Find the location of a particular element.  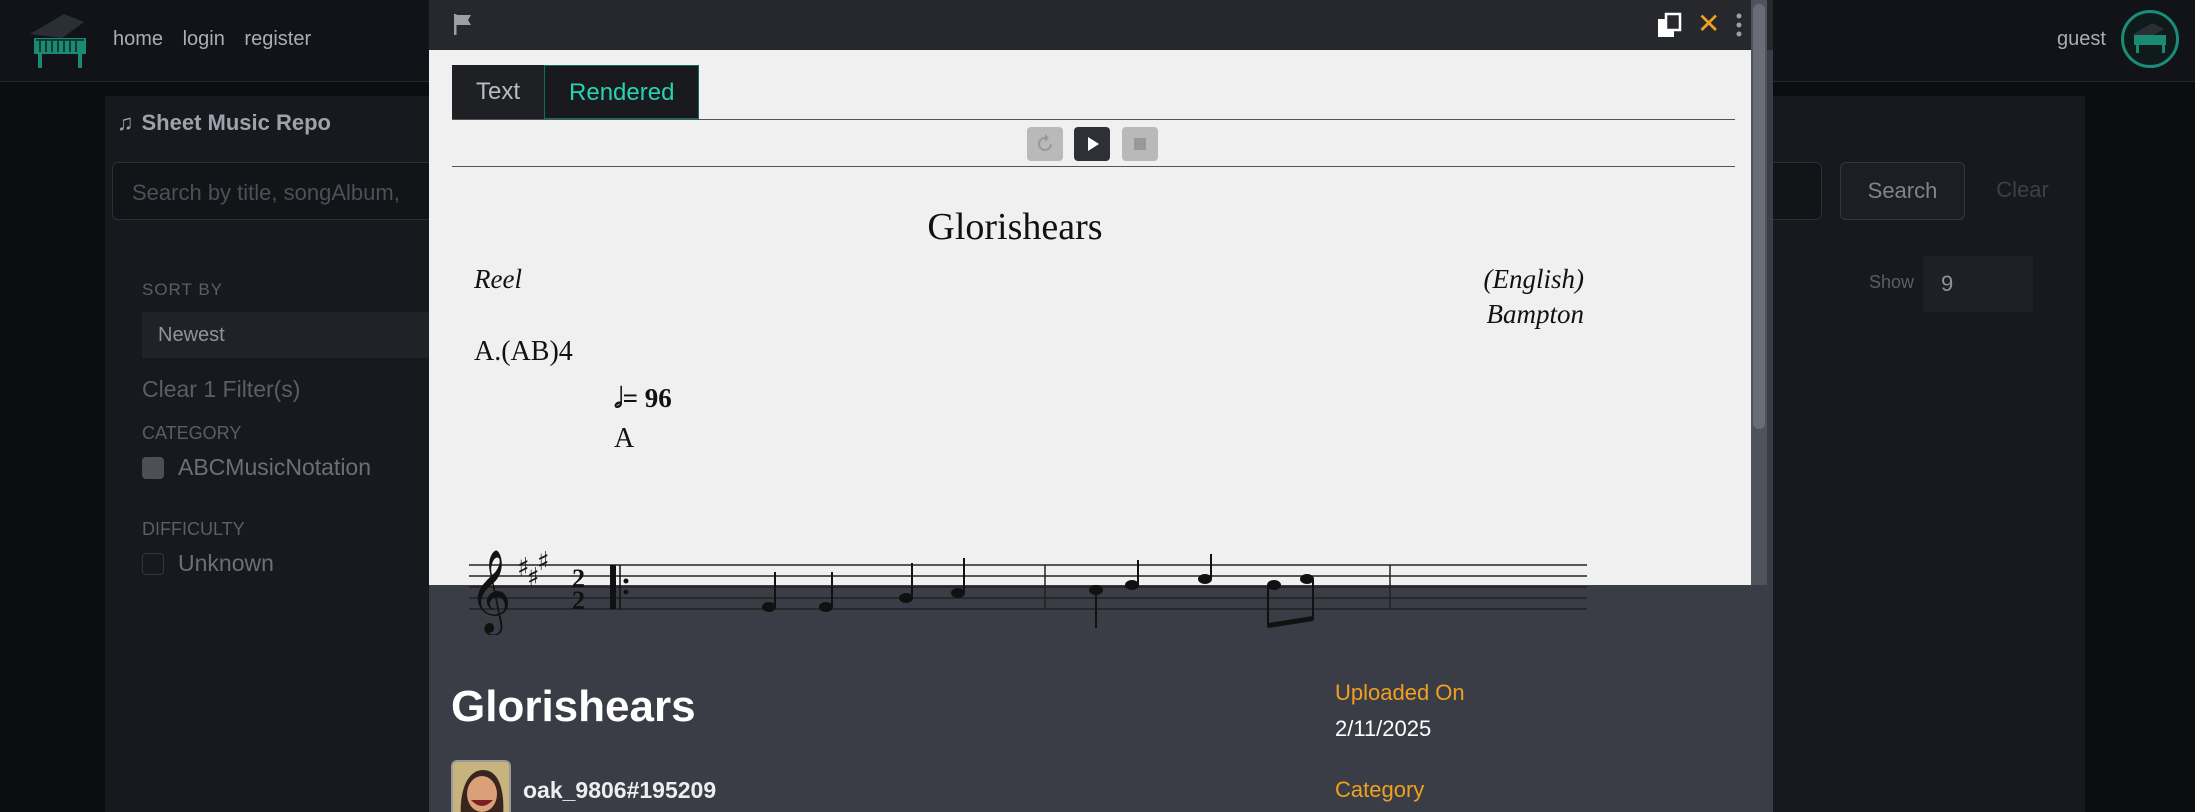

view-tabs: Text Rendered is located at coordinates (576, 92).